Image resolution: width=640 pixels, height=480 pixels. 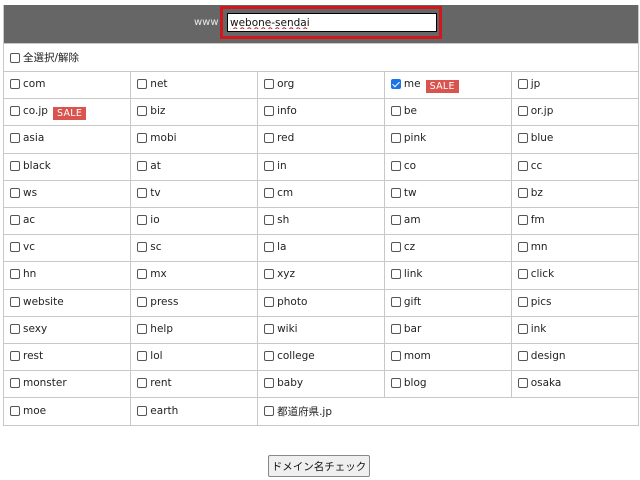 I want to click on select-all-checkbox, so click(x=15, y=57).